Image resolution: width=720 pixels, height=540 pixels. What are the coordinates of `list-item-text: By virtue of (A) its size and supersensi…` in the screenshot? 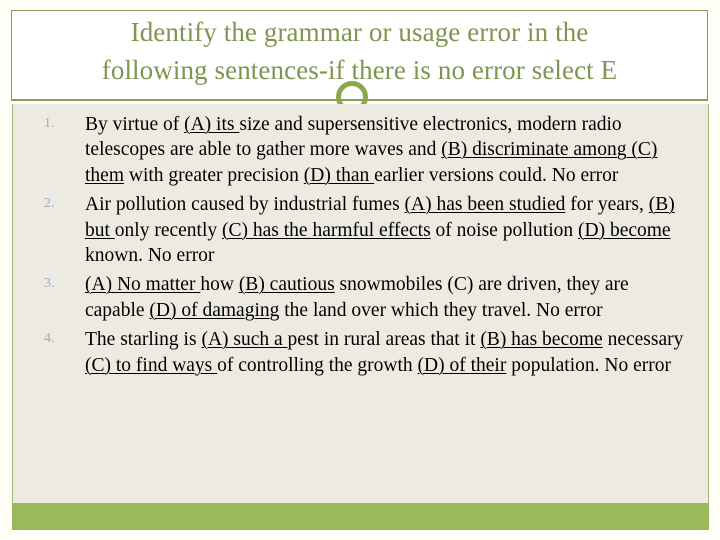 It's located at (395, 150).